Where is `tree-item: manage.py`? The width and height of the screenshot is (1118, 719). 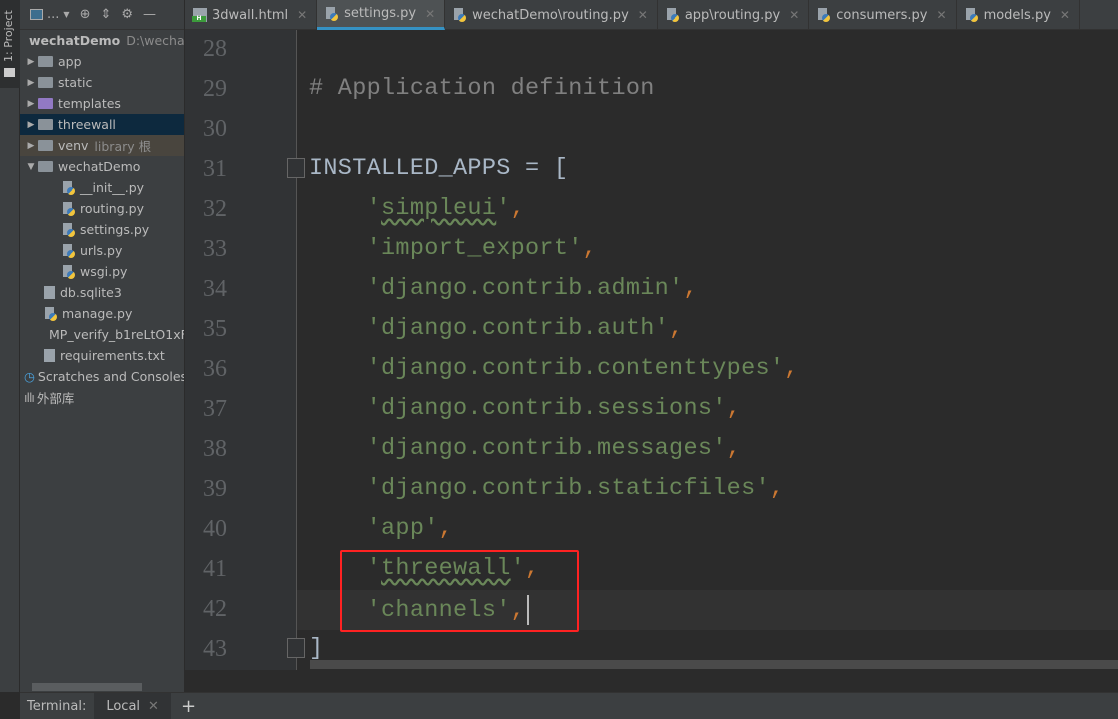
tree-item: manage.py is located at coordinates (102, 313).